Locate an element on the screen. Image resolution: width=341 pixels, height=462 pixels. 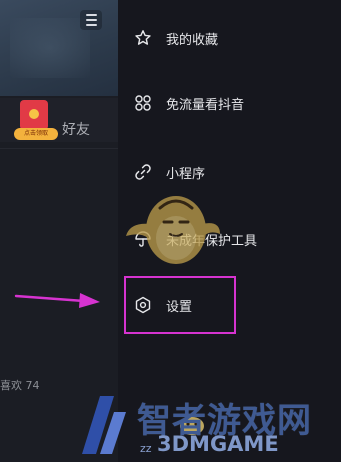
pointer-arrow-icon is located at coordinates (57, 300).